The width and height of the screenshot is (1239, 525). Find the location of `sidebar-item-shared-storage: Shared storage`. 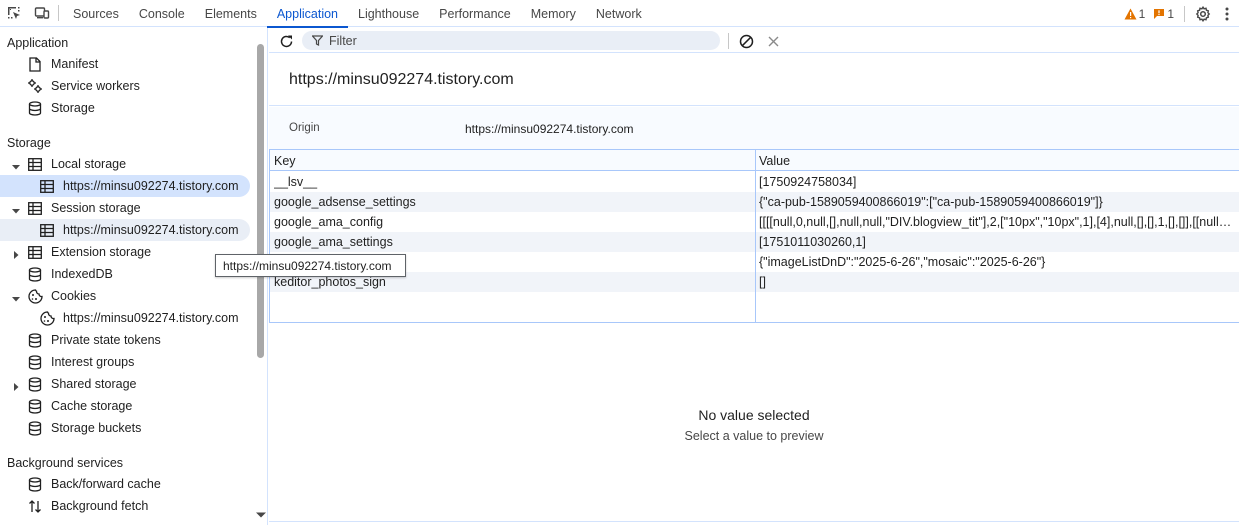

sidebar-item-shared-storage: Shared storage is located at coordinates (125, 384).